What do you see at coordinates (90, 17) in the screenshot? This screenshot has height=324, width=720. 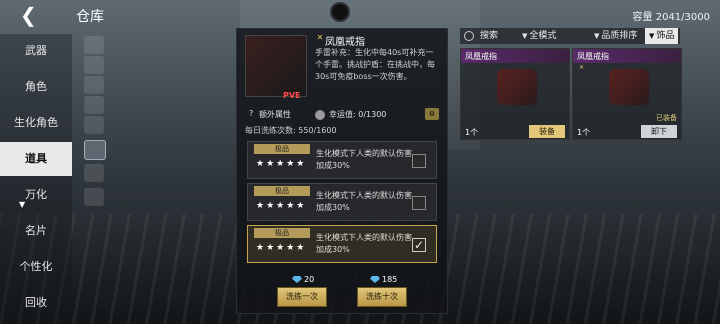 I see `page-title: 仓库` at bounding box center [90, 17].